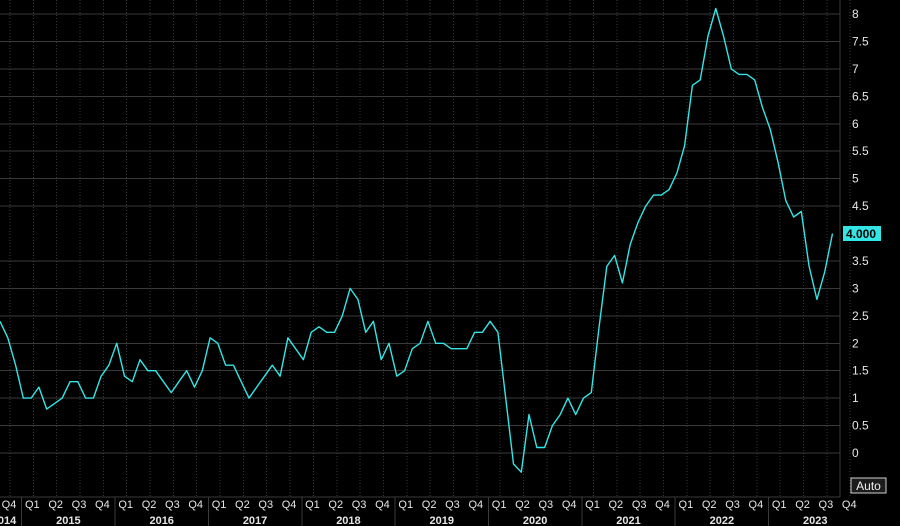  Describe the element at coordinates (161, 520) in the screenshot. I see `x-tick-year: 2016` at that location.